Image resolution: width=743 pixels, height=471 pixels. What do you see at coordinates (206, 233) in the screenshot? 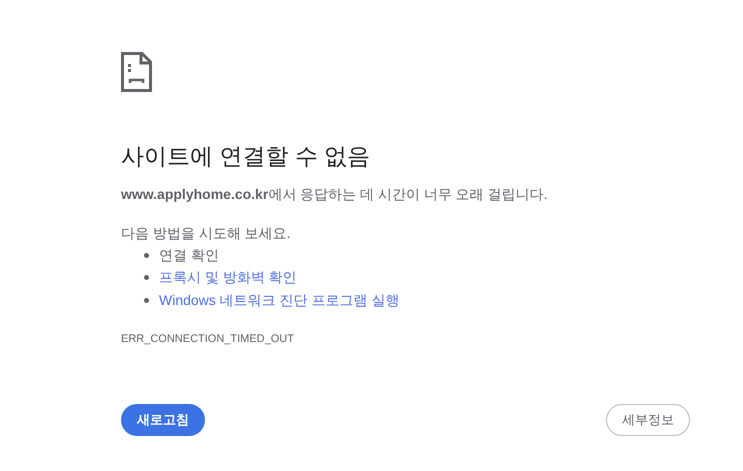
I see `suggestions-intro: 다음 방법을 시도해 보세요.` at bounding box center [206, 233].